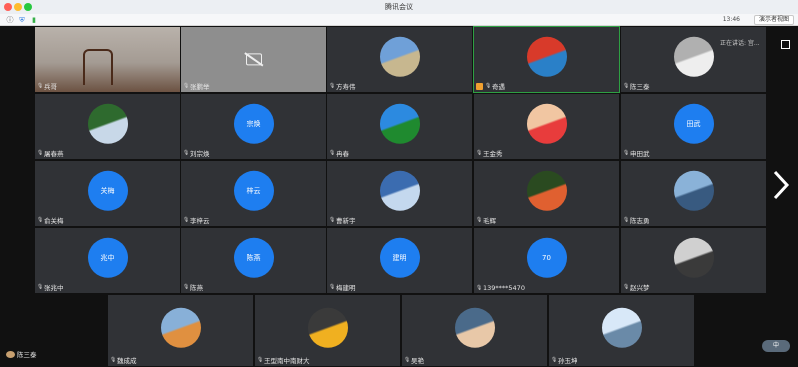 This screenshot has height=367, width=798. Describe the element at coordinates (546, 260) in the screenshot. I see `participant-tile: 70 🎙 139****5470` at that location.